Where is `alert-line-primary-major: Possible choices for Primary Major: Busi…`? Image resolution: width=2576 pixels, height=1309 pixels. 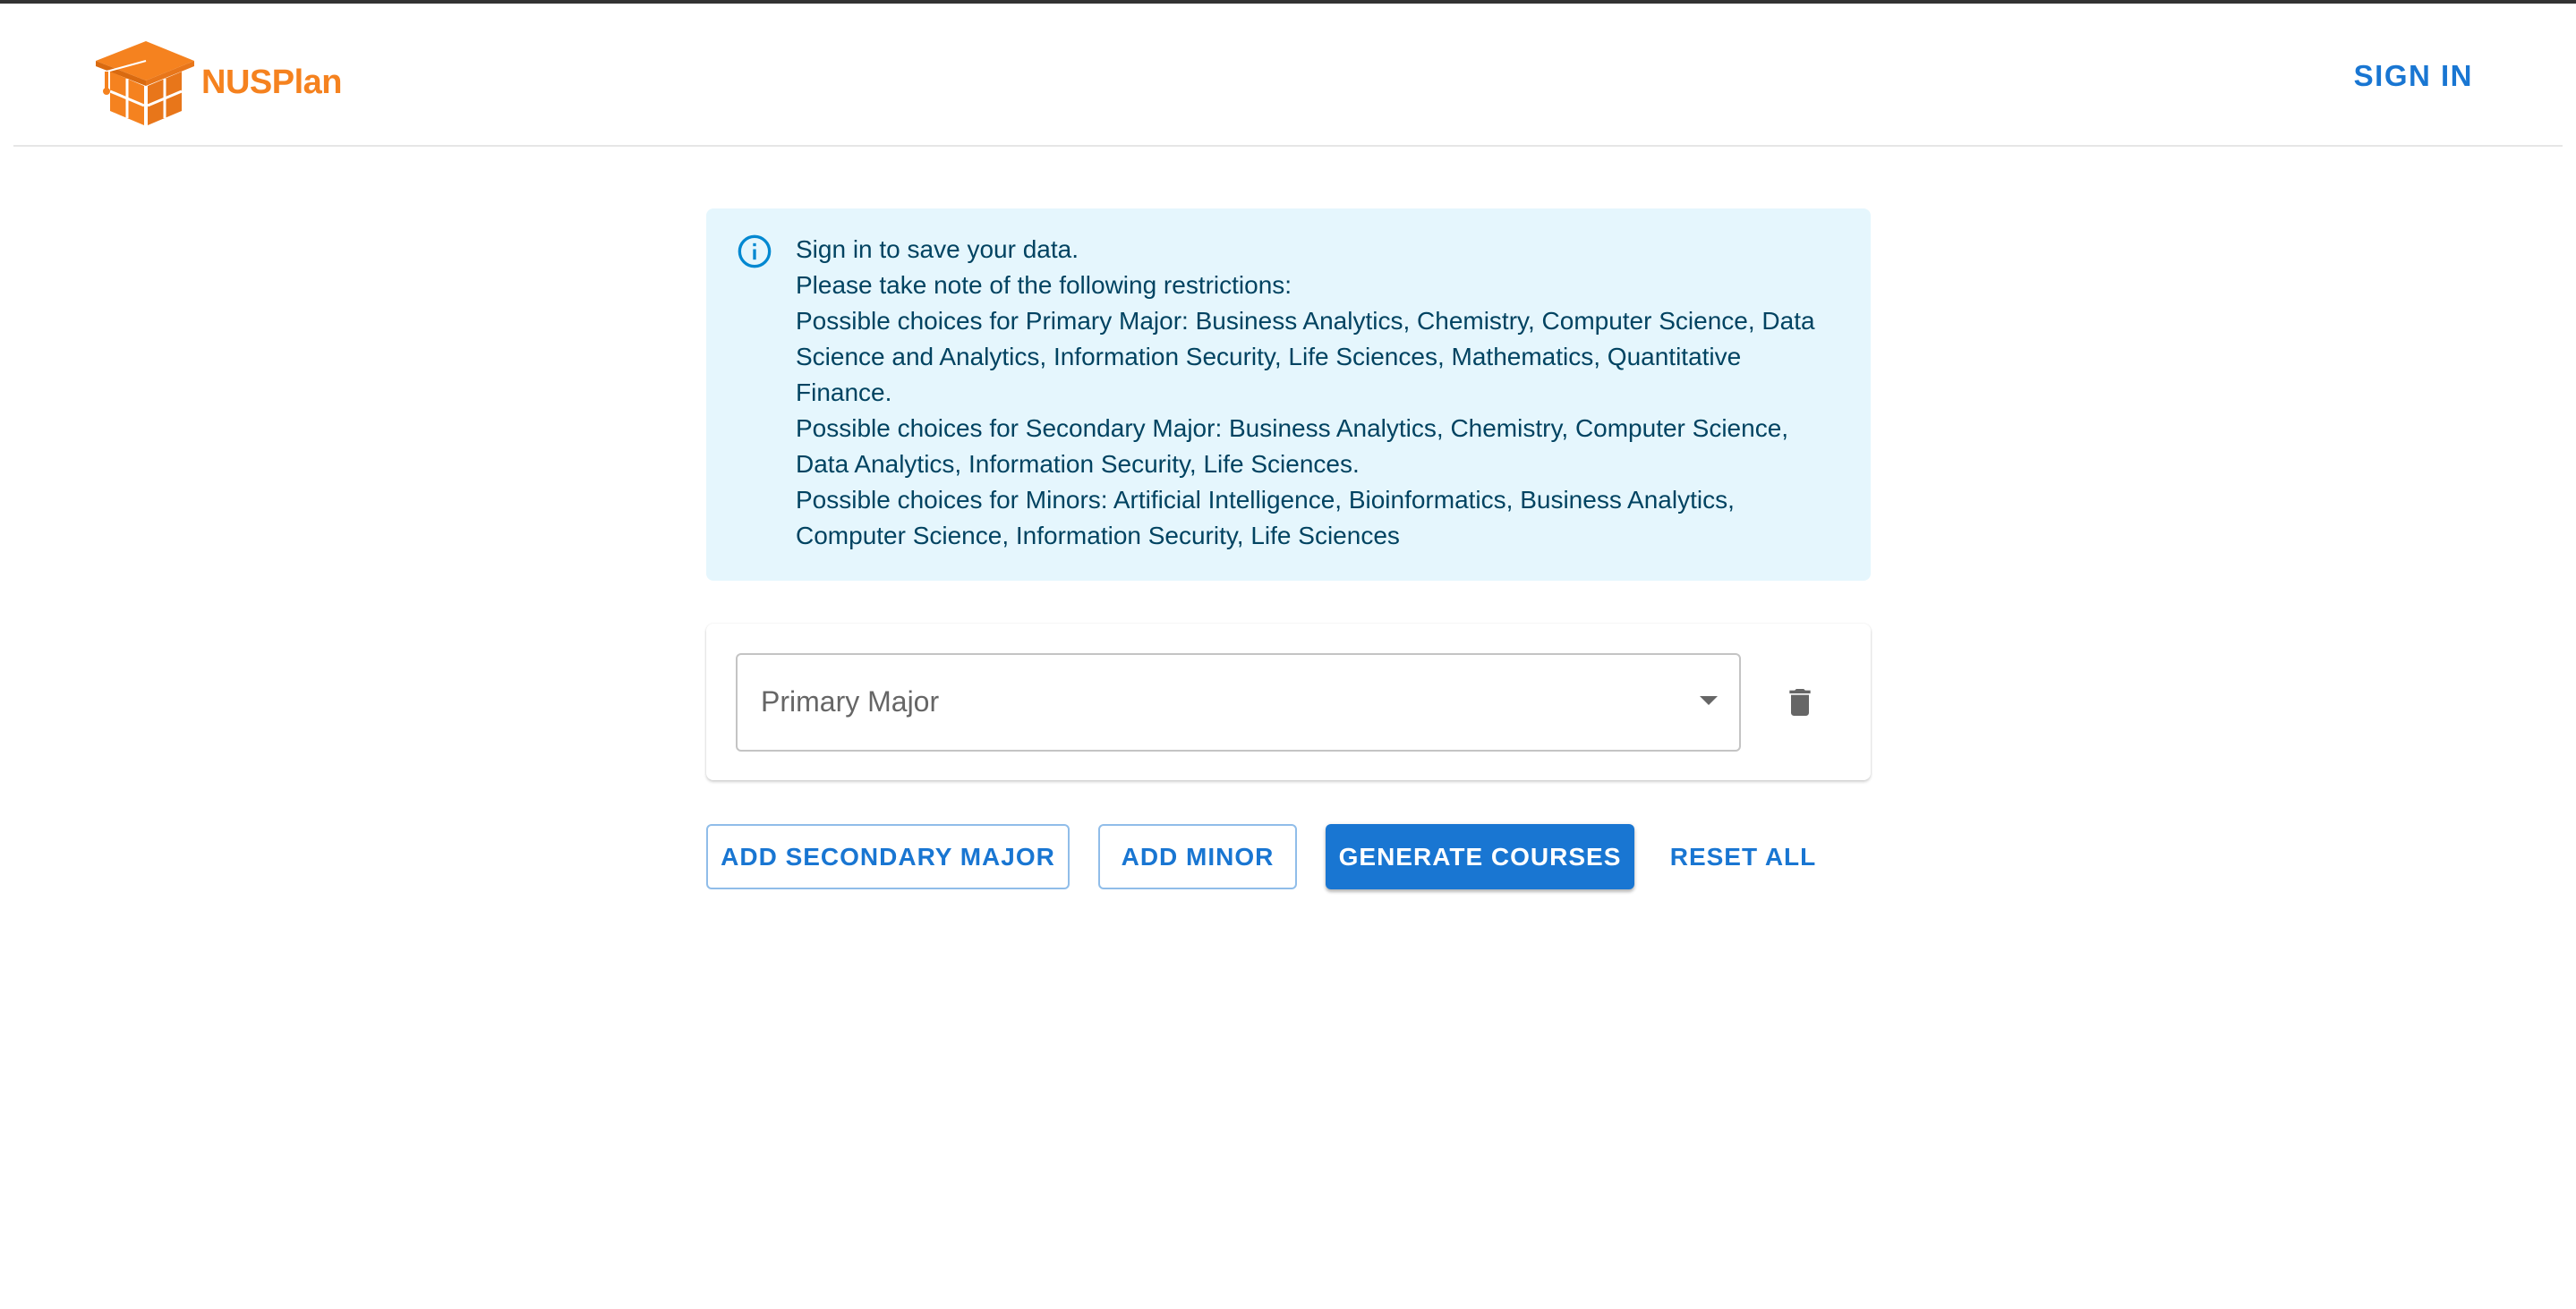
alert-line-primary-major: Possible choices for Primary Major: Busi… is located at coordinates (1305, 356).